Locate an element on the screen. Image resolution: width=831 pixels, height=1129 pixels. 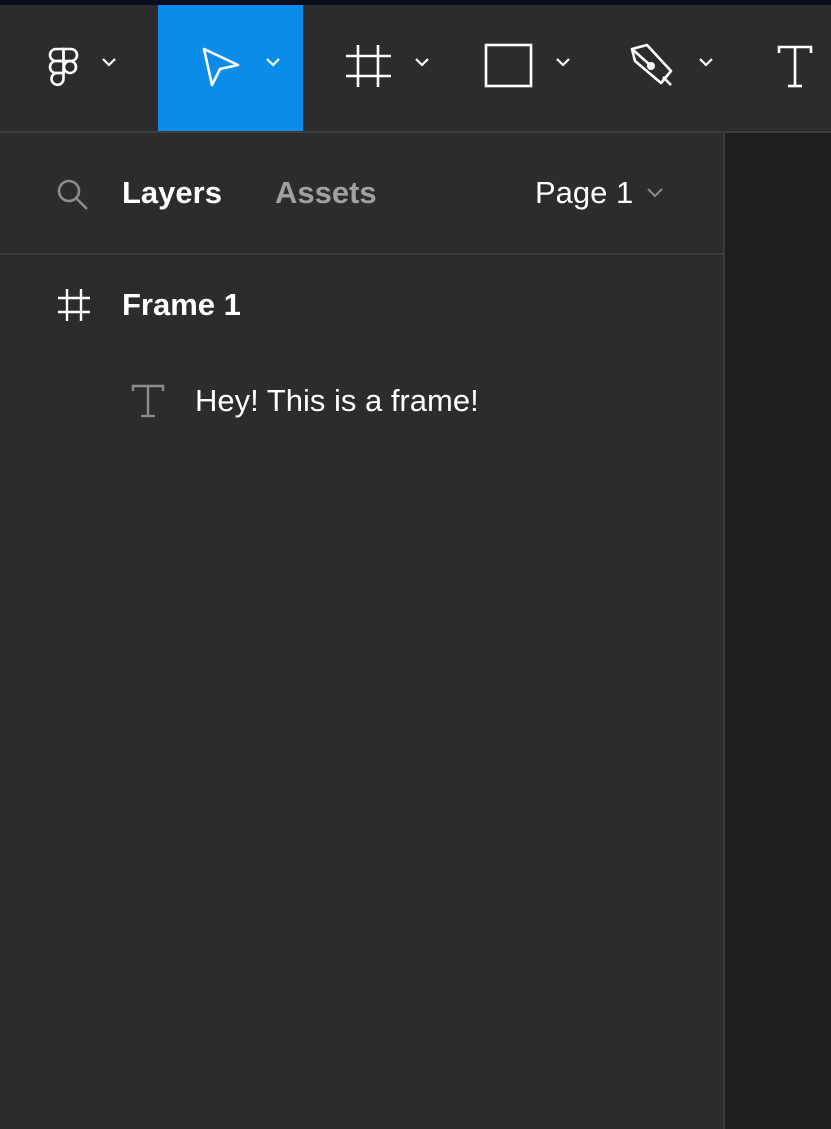
text-tool-button is located at coordinates (780, 68).